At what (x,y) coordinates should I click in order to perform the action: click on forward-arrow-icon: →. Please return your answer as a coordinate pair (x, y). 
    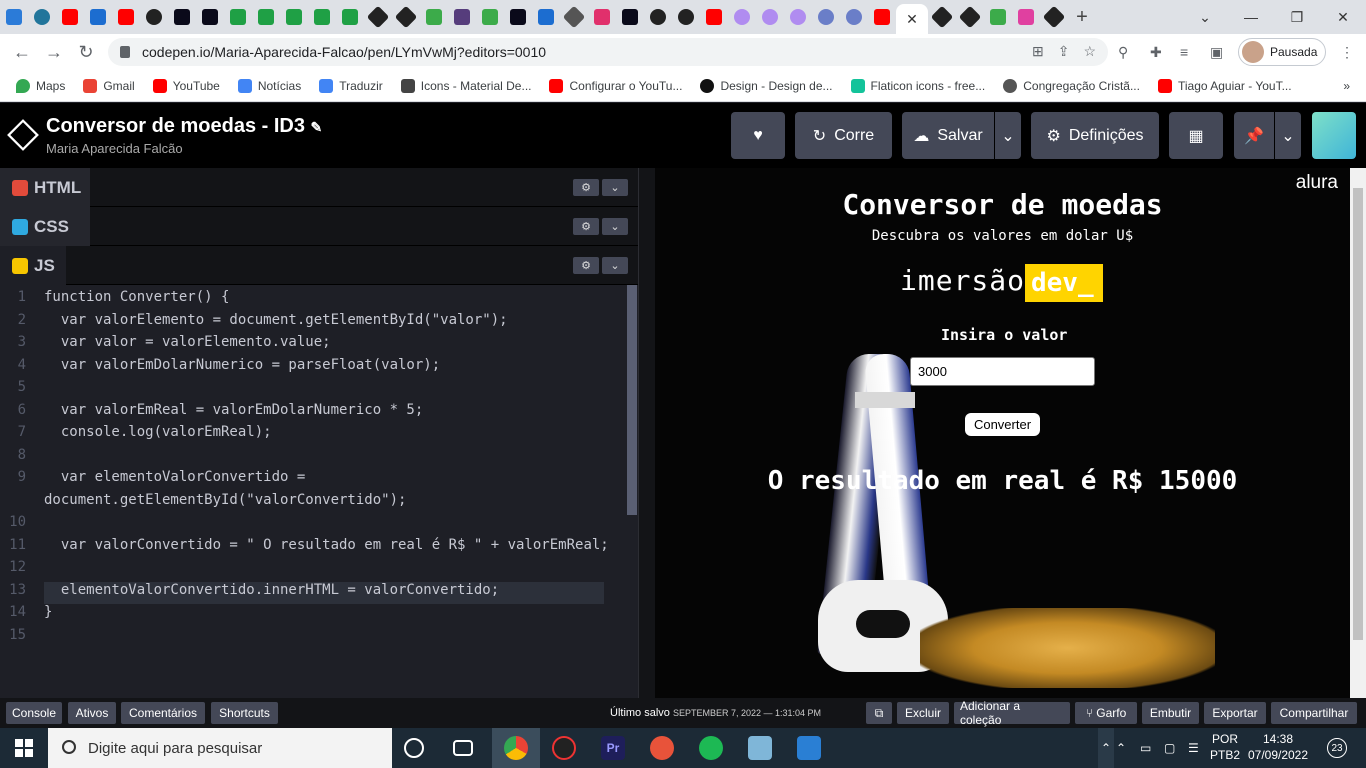
    Looking at the image, I should click on (54, 52).